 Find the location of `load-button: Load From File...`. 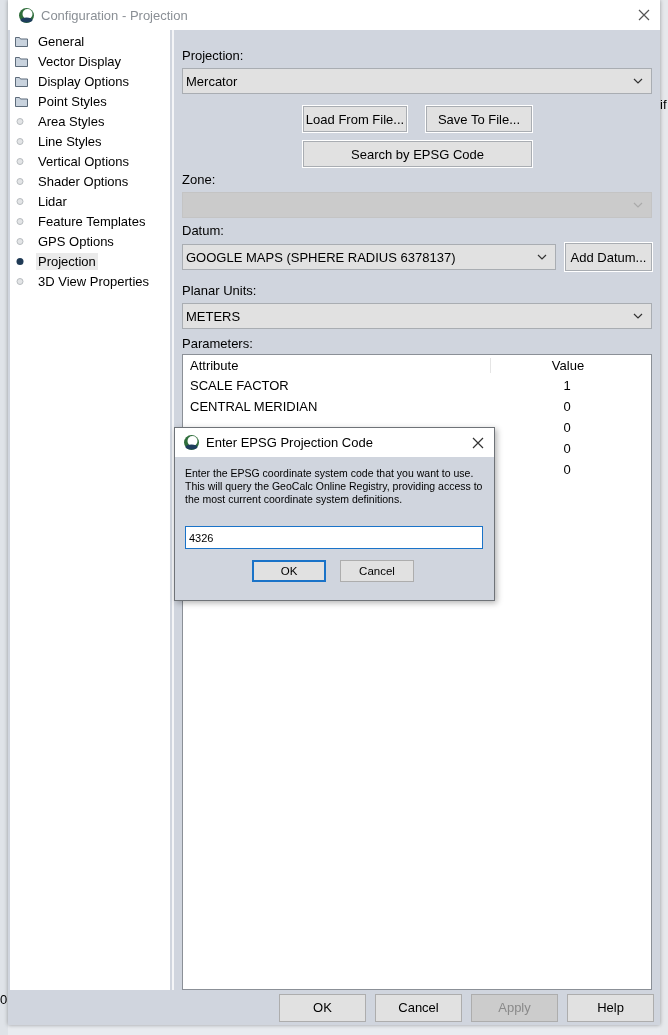

load-button: Load From File... is located at coordinates (355, 119).